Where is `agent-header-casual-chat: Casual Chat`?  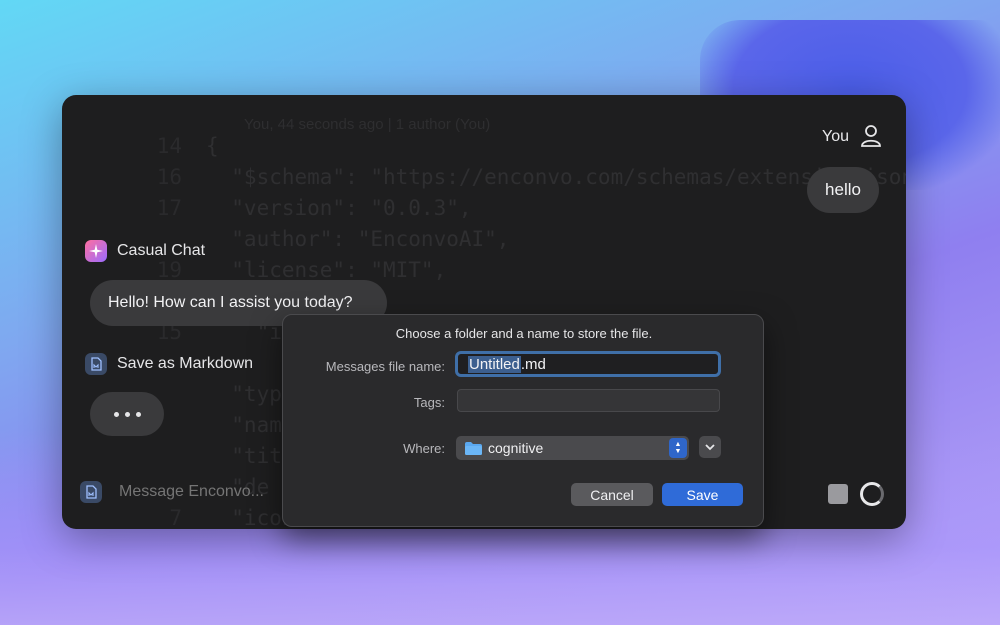 agent-header-casual-chat: Casual Chat is located at coordinates (145, 251).